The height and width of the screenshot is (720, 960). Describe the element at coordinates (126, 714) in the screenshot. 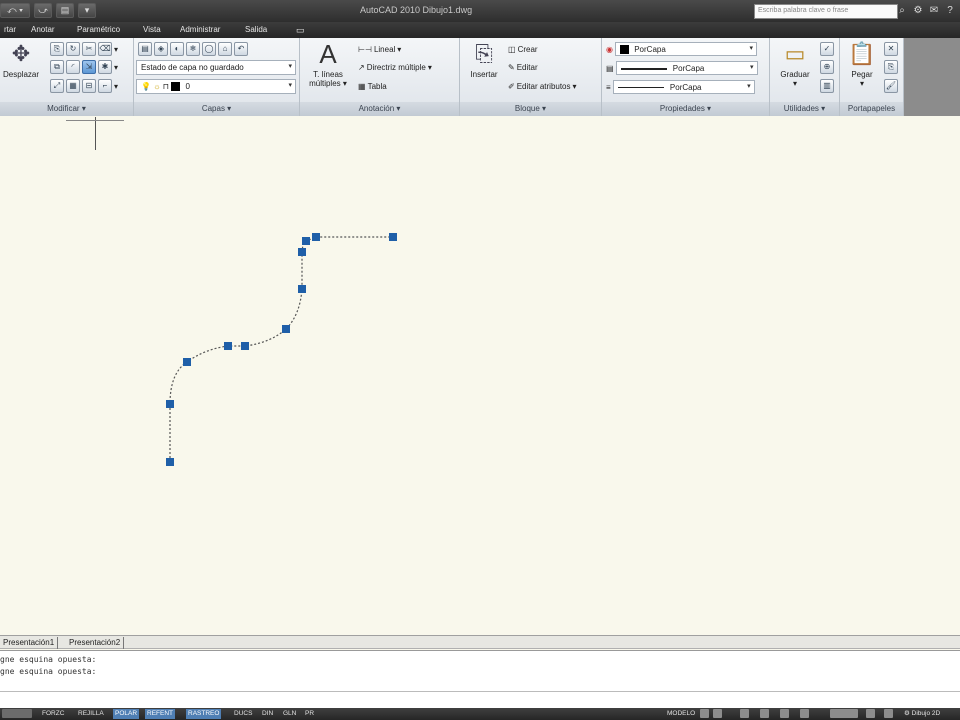

I see `toggle-polar: POLAR` at that location.